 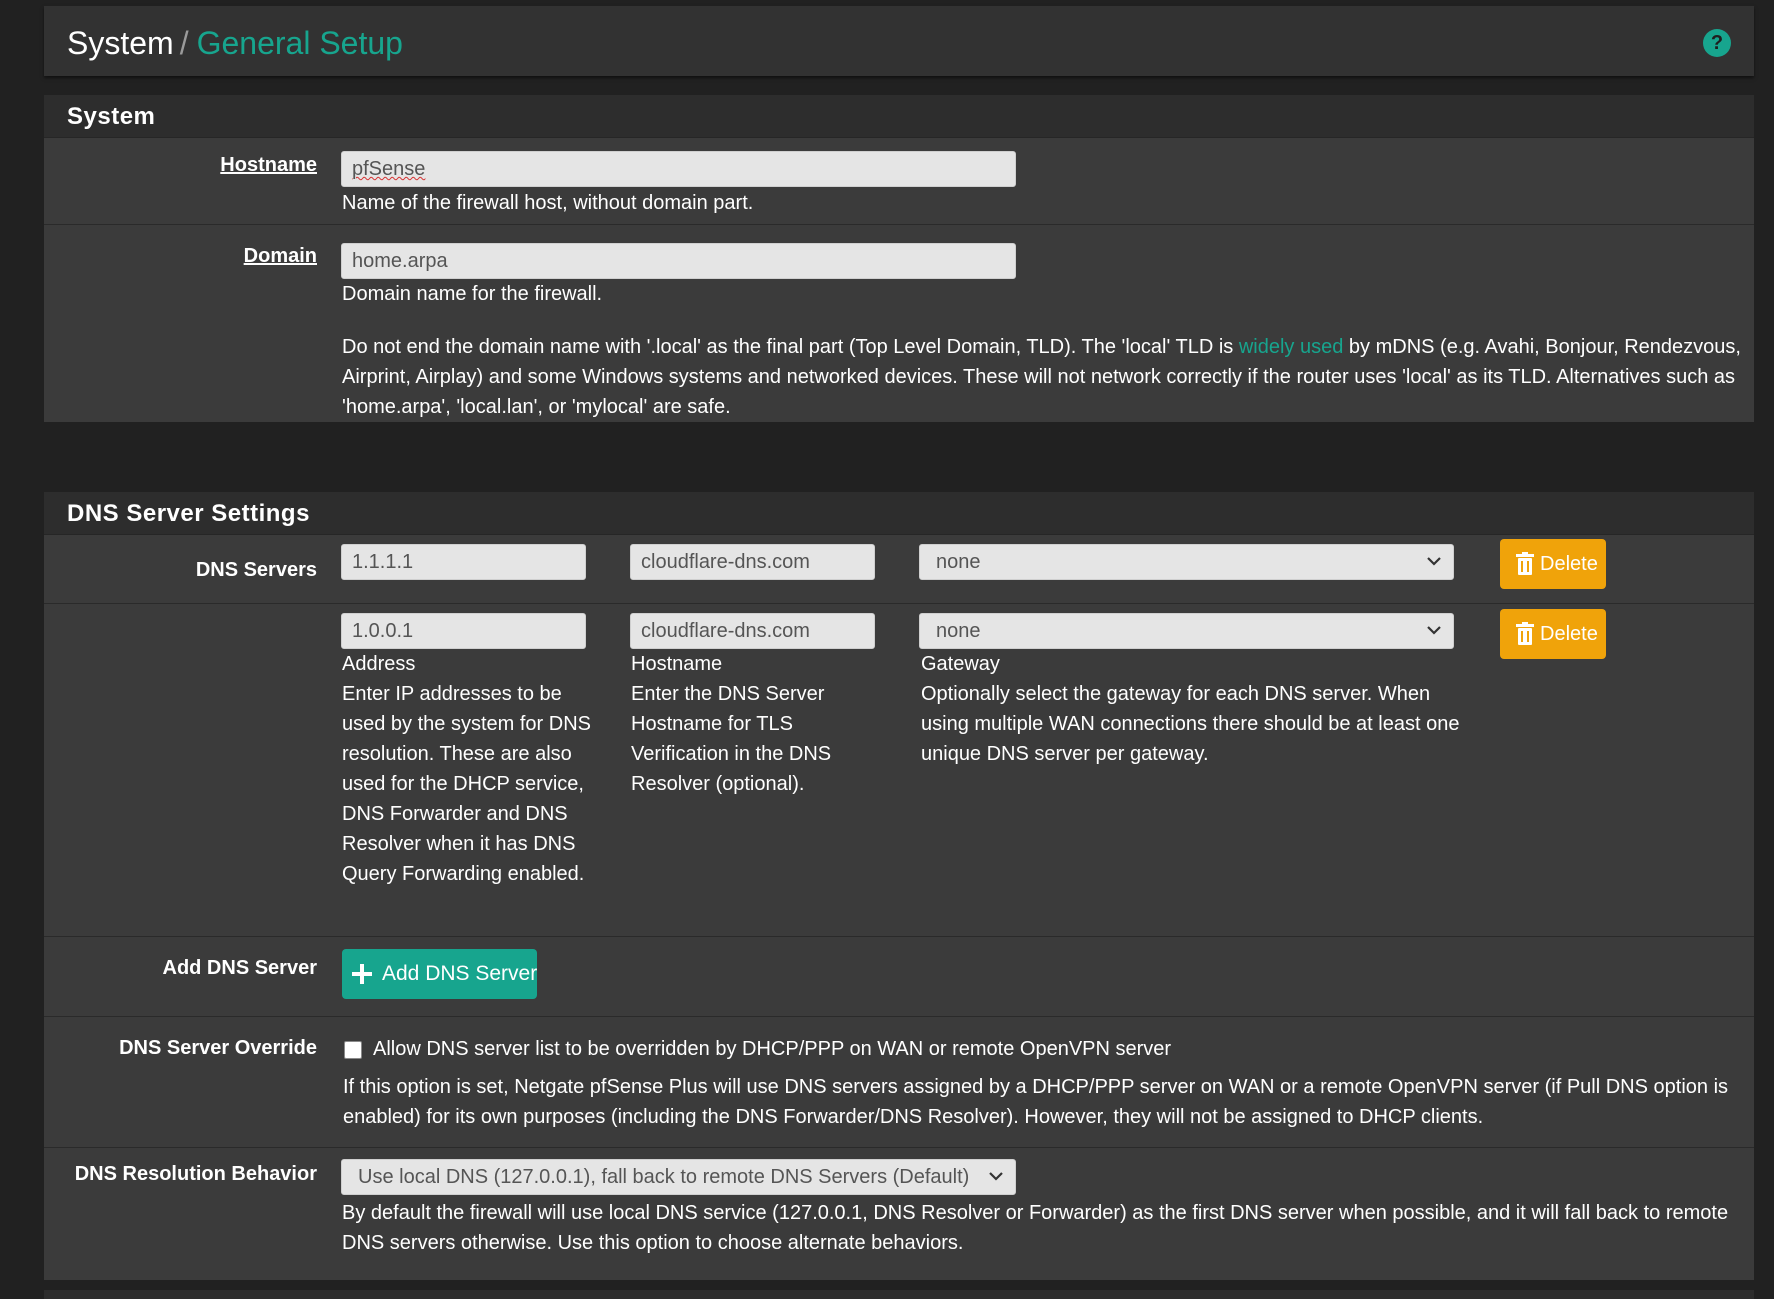 I want to click on address-help-title: Address, so click(x=379, y=664).